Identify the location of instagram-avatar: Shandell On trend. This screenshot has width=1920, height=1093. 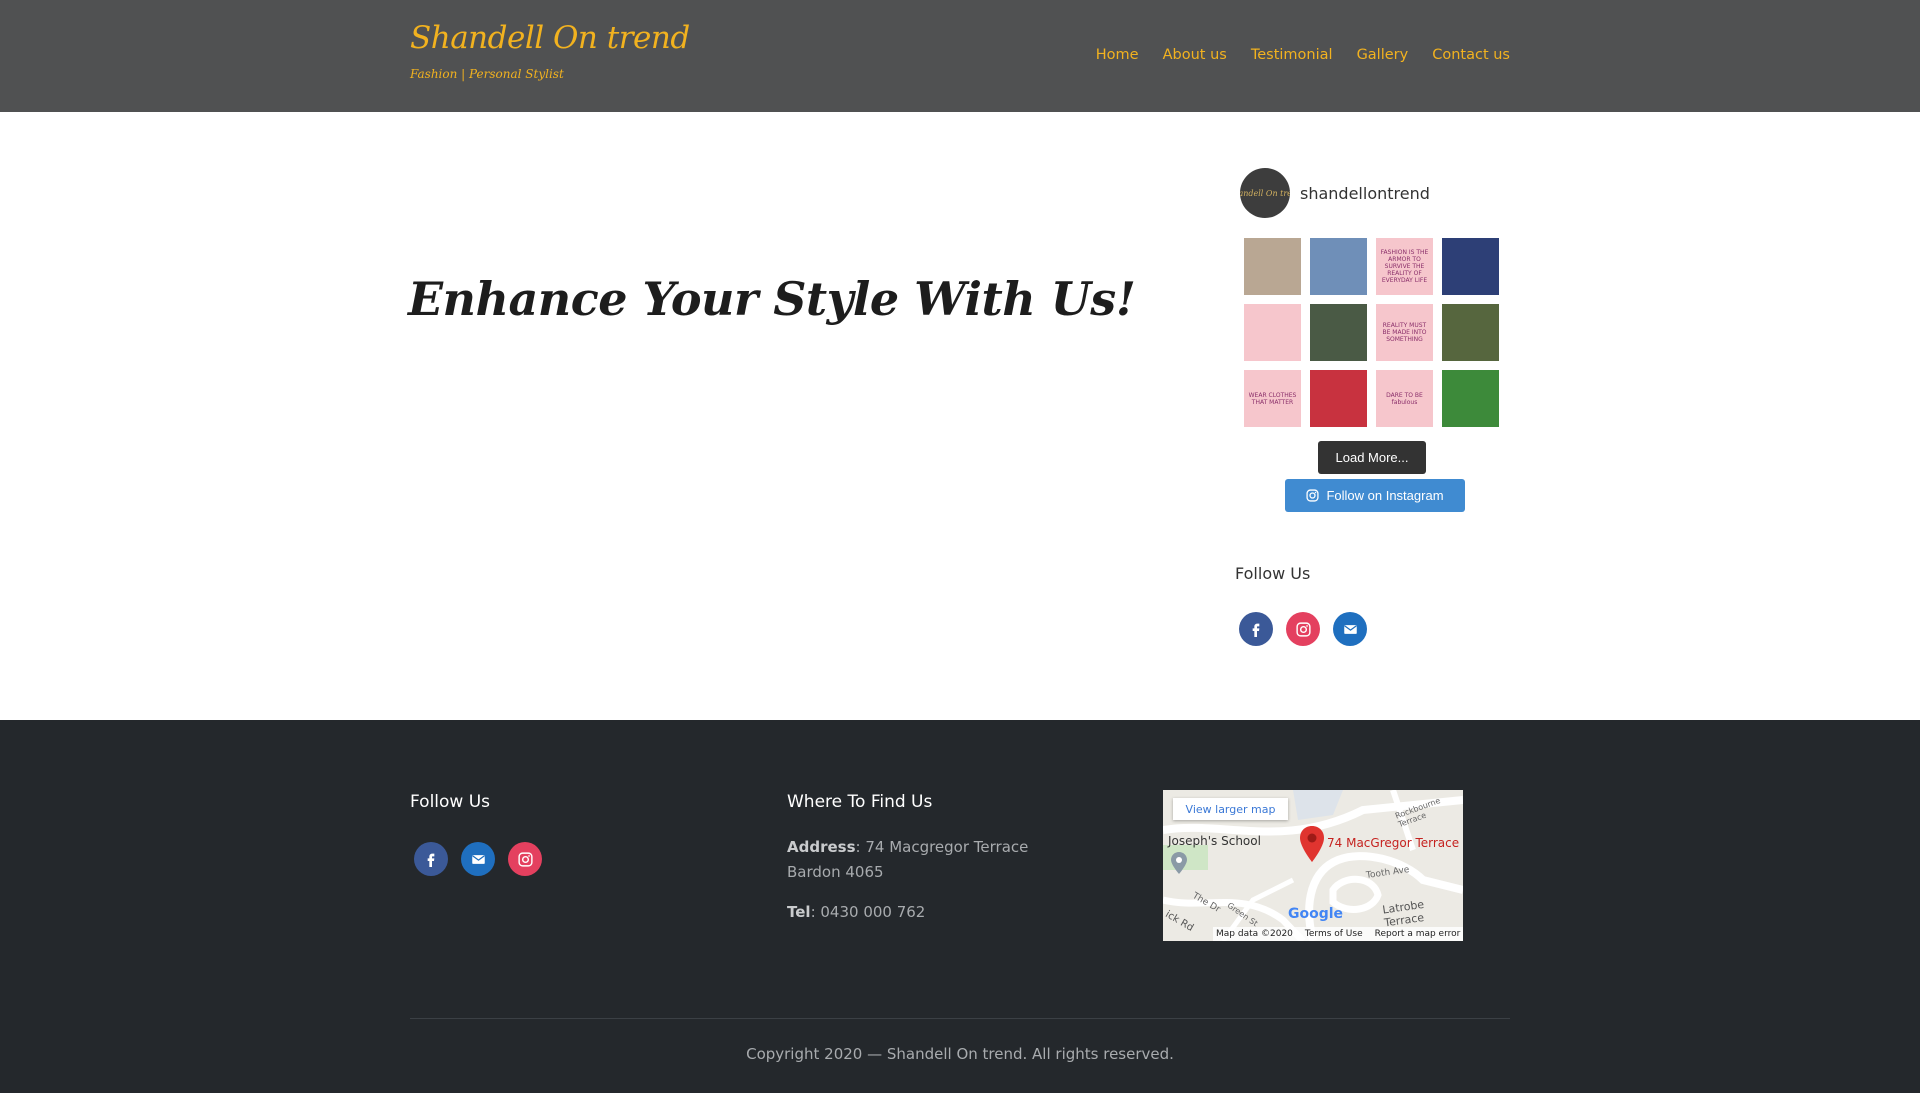
(1265, 193).